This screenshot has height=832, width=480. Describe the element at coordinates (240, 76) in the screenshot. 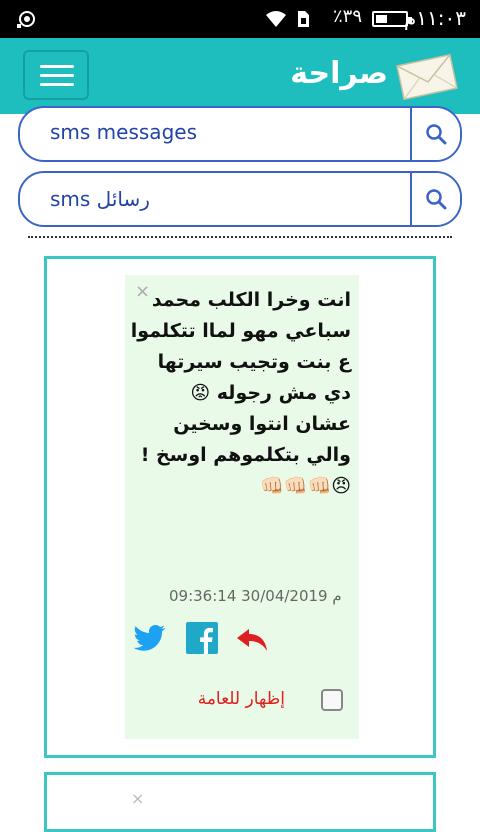

I see `app-bar: صراحة` at that location.